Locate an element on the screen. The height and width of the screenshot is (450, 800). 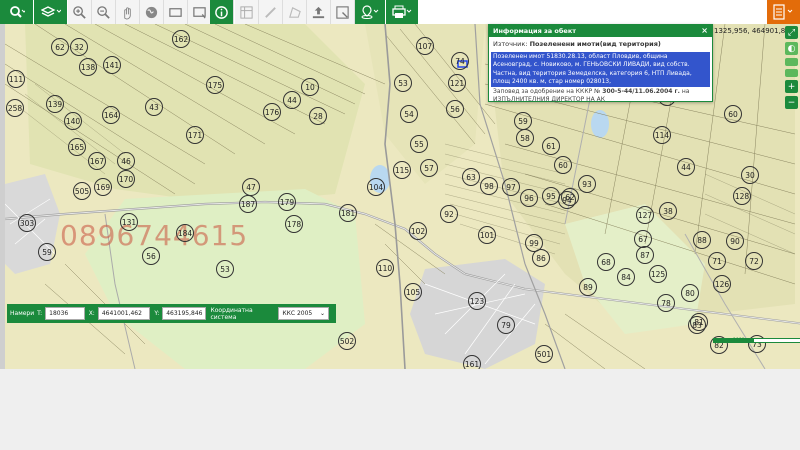
parcel-number: 505 is located at coordinates (82, 191).